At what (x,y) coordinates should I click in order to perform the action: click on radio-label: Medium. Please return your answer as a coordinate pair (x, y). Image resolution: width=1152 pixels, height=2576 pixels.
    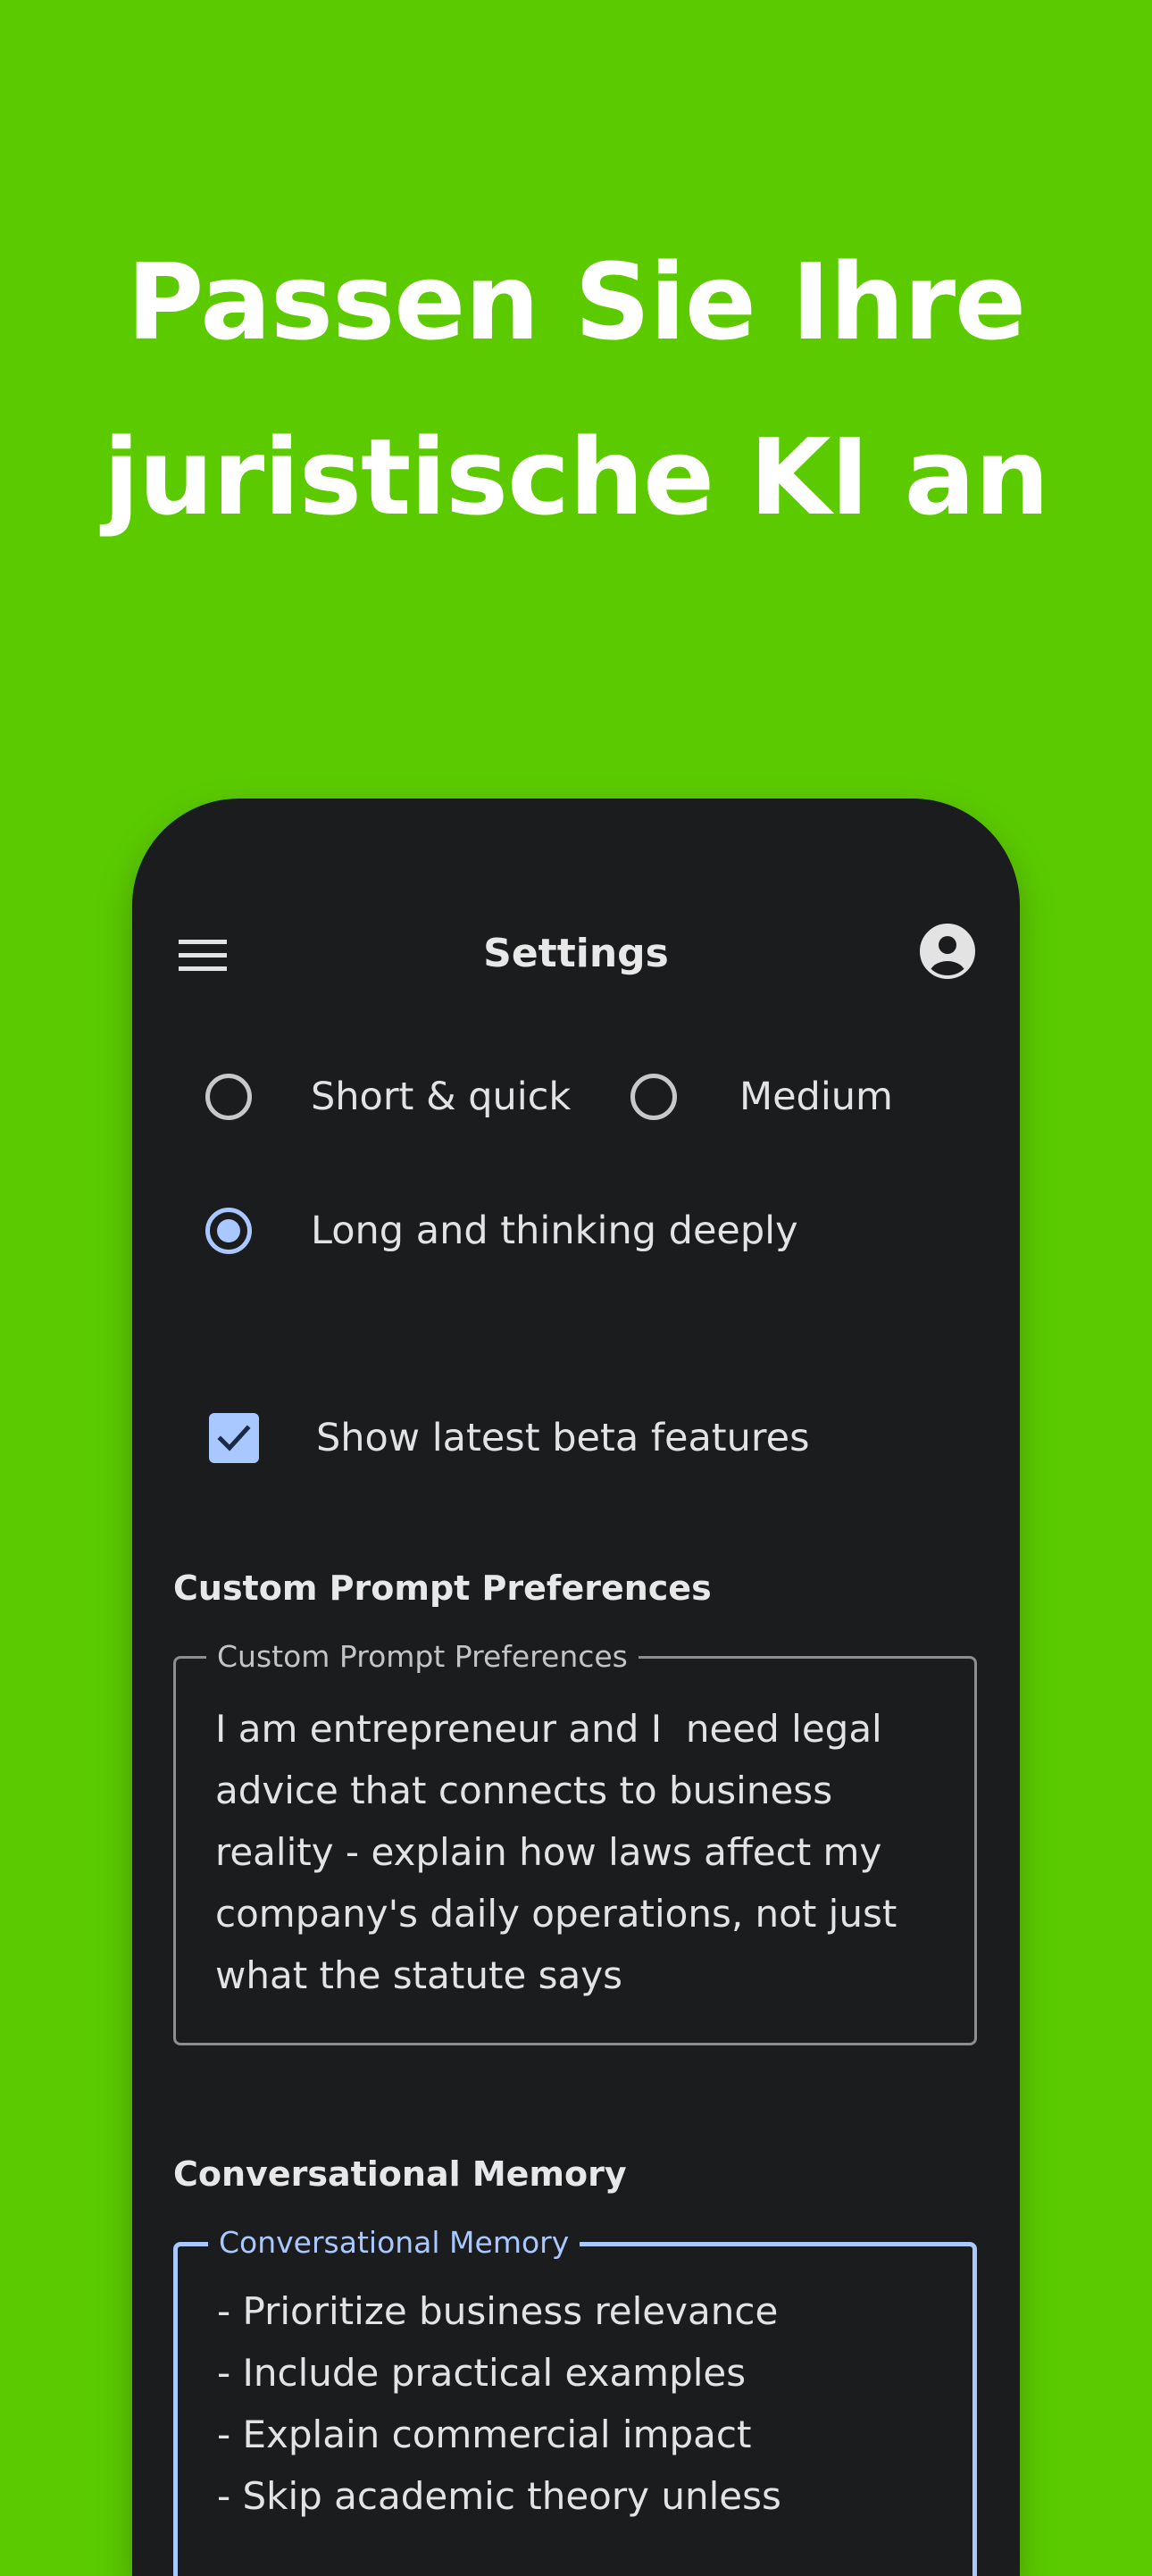
    Looking at the image, I should click on (816, 1097).